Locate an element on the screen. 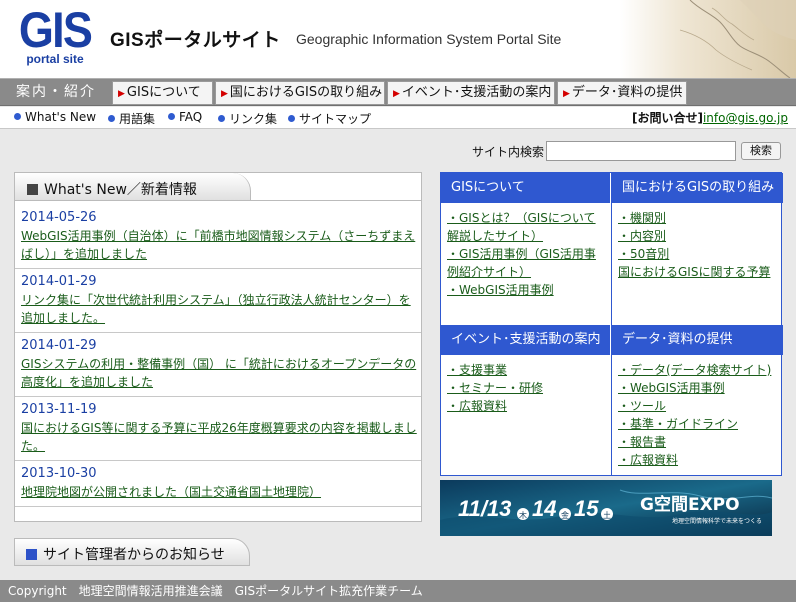 The width and height of the screenshot is (796, 602). banner-date3: 15 is located at coordinates (586, 508).